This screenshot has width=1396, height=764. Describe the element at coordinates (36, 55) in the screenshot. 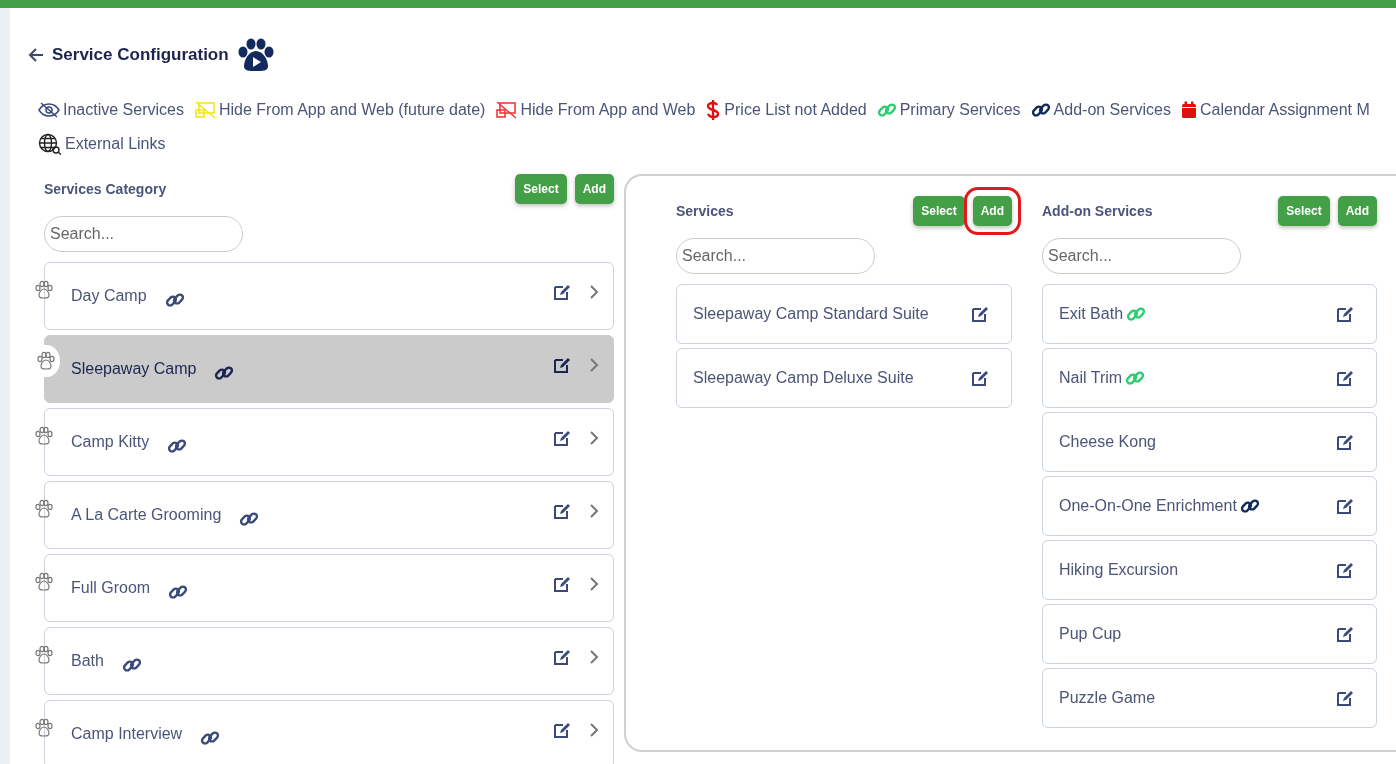

I see `back-arrow-icon` at that location.